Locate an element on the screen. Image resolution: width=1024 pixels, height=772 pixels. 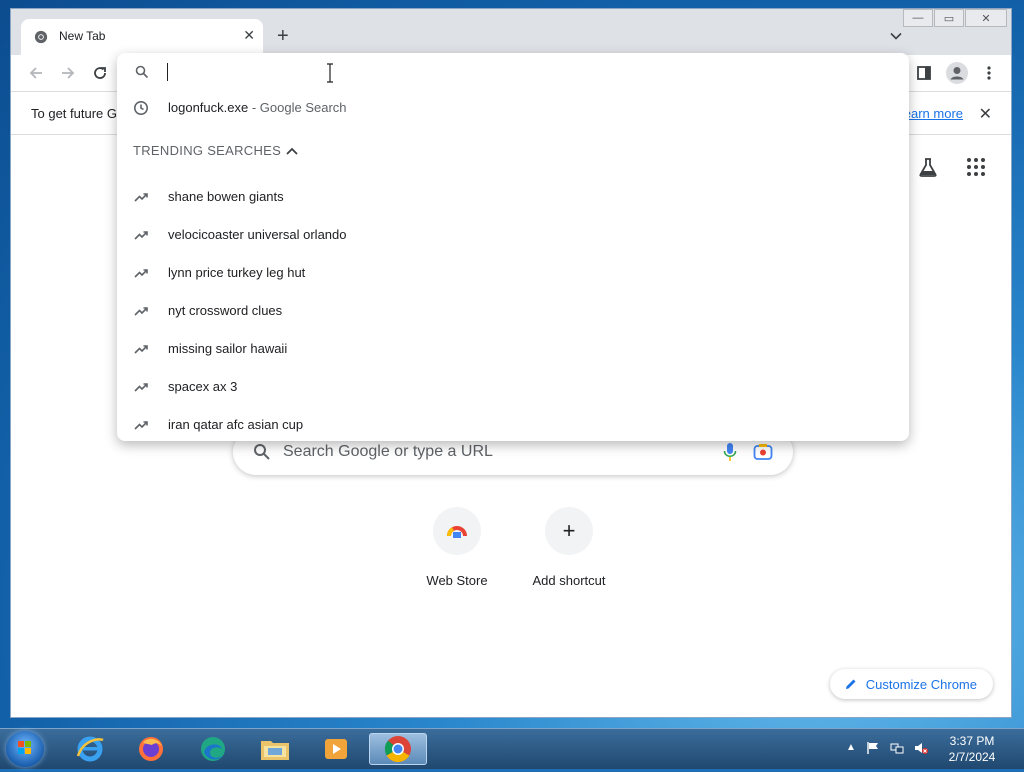
history-clock-icon is located at coordinates (141, 108).